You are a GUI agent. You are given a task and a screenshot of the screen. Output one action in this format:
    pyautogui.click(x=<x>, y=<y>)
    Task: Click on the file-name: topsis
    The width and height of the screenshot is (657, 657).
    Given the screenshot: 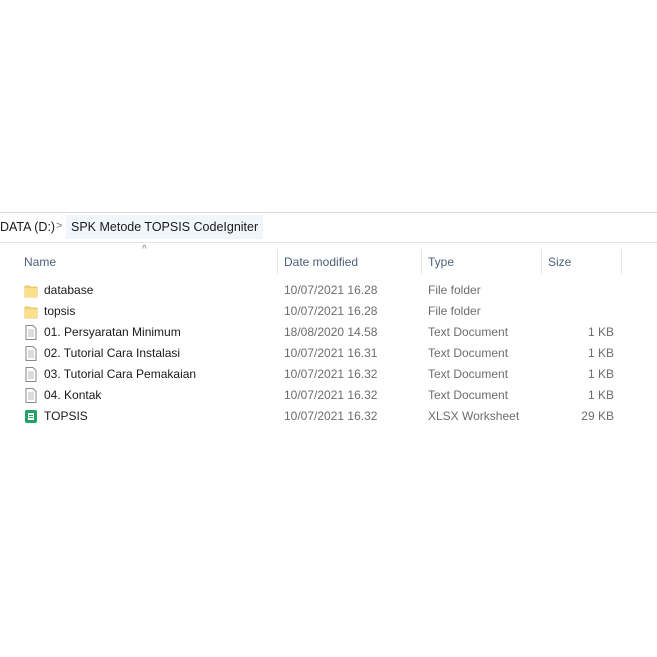 What is the action you would take?
    pyautogui.click(x=60, y=311)
    